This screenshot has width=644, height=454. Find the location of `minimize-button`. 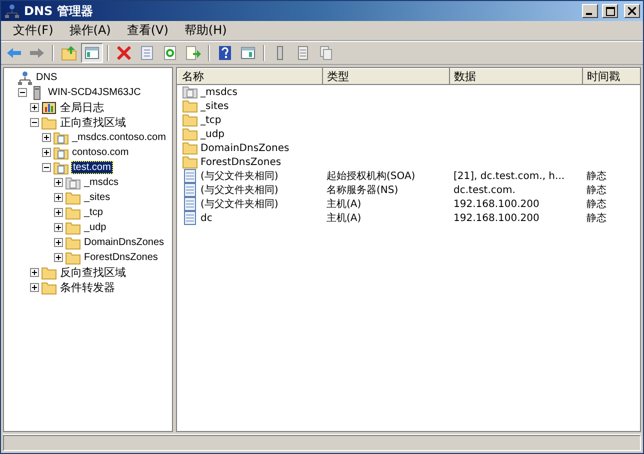

minimize-button is located at coordinates (590, 11).